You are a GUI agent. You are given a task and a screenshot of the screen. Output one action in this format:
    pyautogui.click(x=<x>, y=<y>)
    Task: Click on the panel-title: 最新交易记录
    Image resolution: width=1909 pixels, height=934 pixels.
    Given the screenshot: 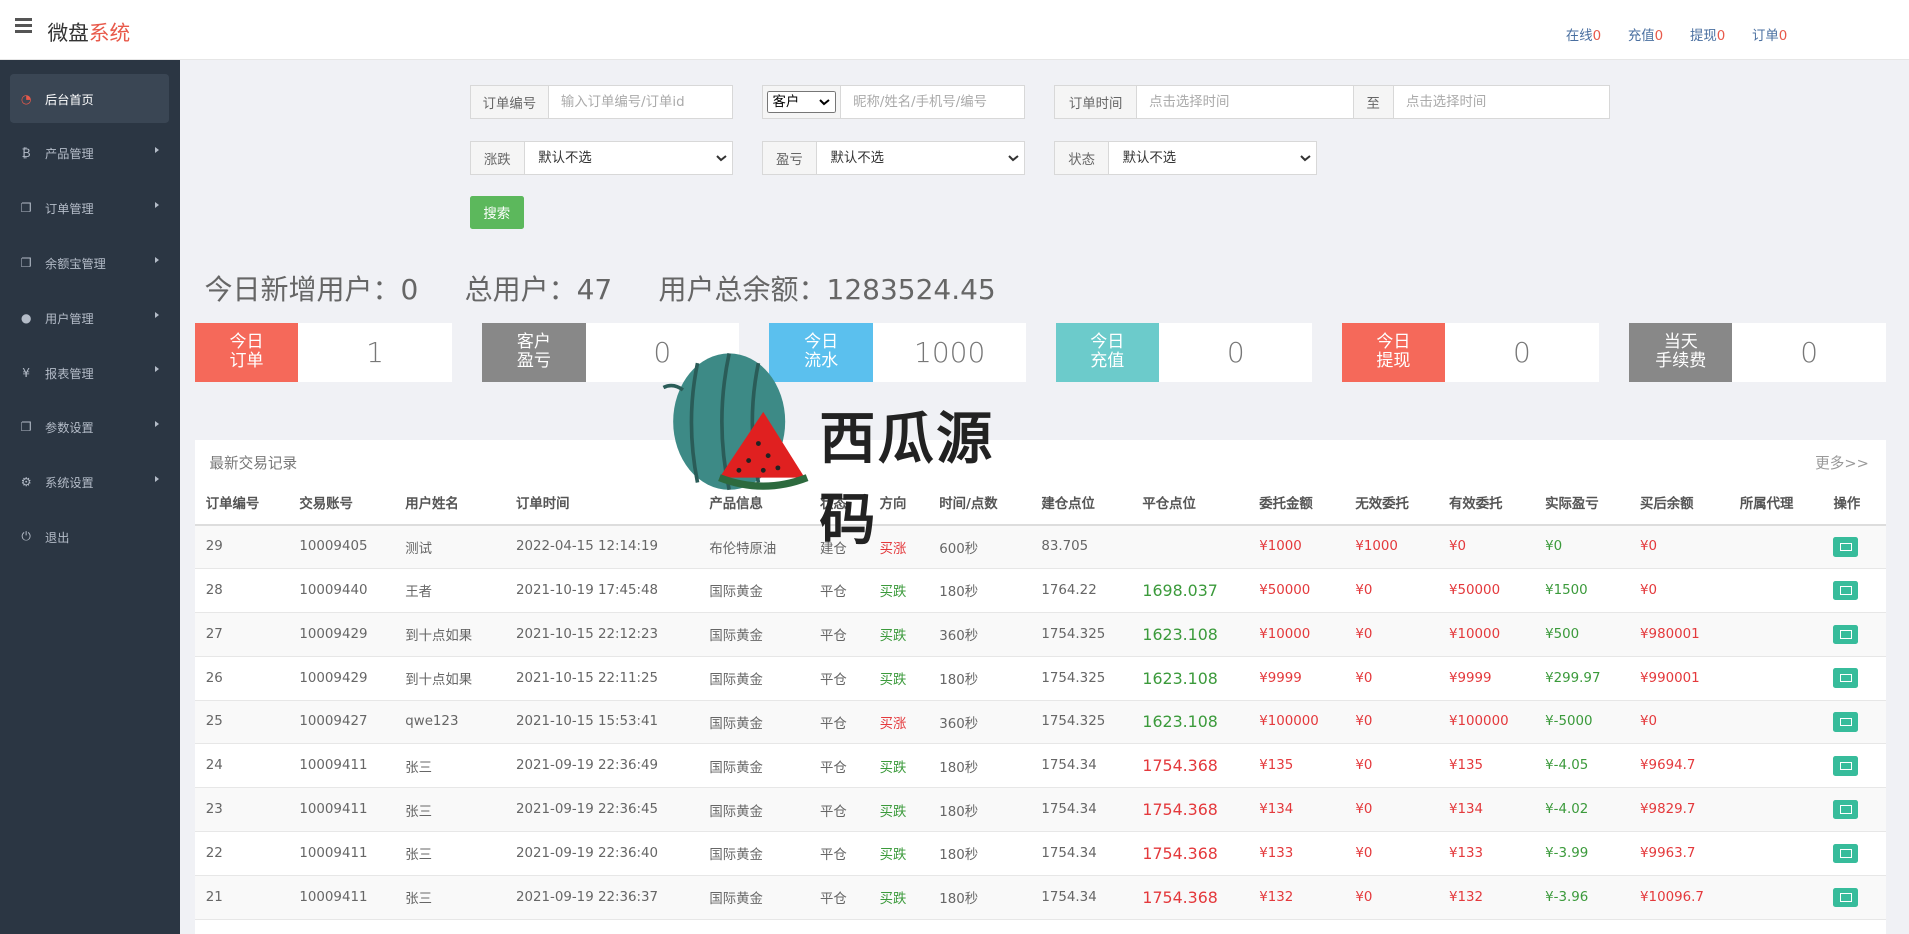 What is the action you would take?
    pyautogui.click(x=253, y=463)
    